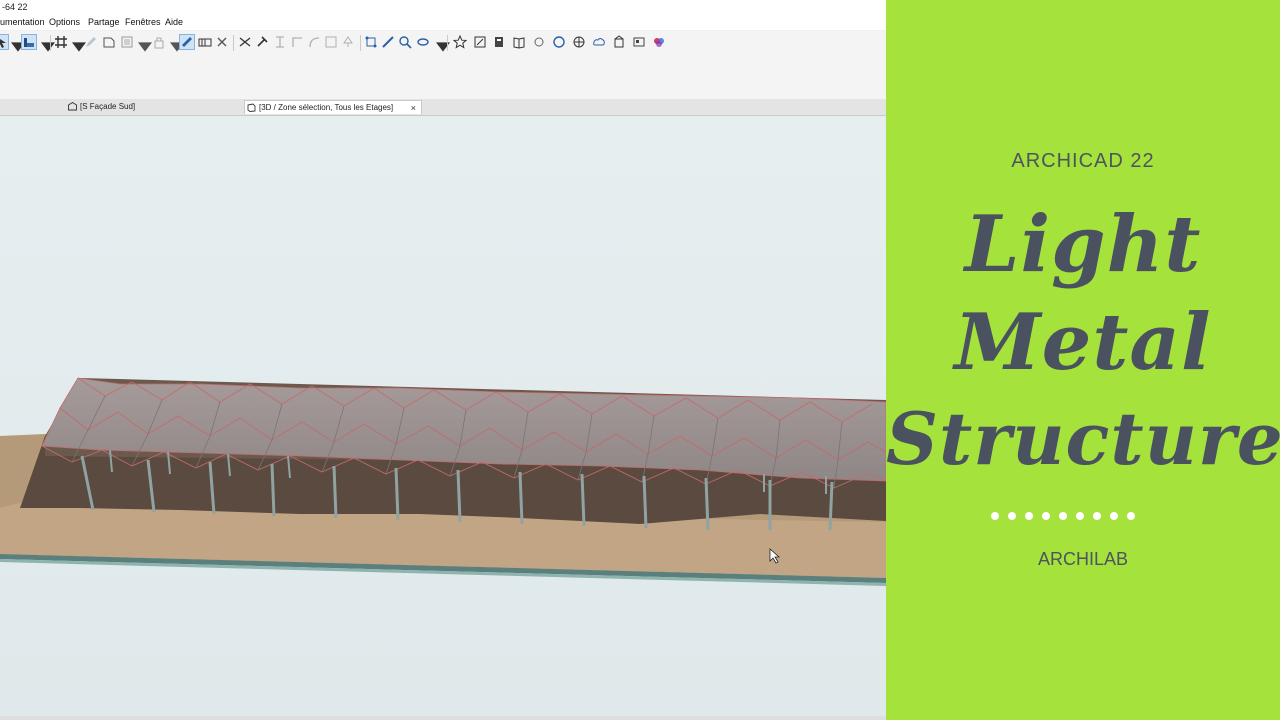 The height and width of the screenshot is (720, 1280). Describe the element at coordinates (659, 42) in the screenshot. I see `color-wheel-icon` at that location.